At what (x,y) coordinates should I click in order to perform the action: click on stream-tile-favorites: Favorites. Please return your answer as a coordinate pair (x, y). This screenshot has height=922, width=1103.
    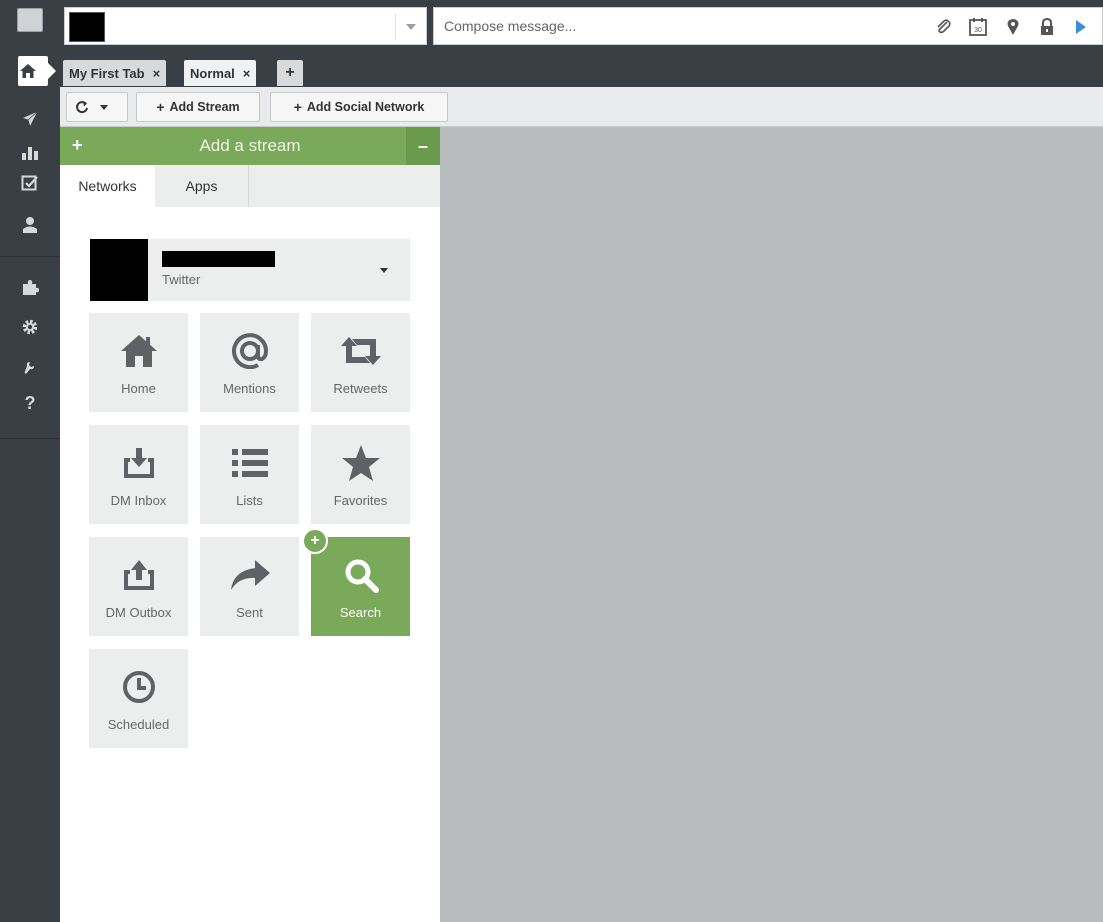
    Looking at the image, I should click on (360, 474).